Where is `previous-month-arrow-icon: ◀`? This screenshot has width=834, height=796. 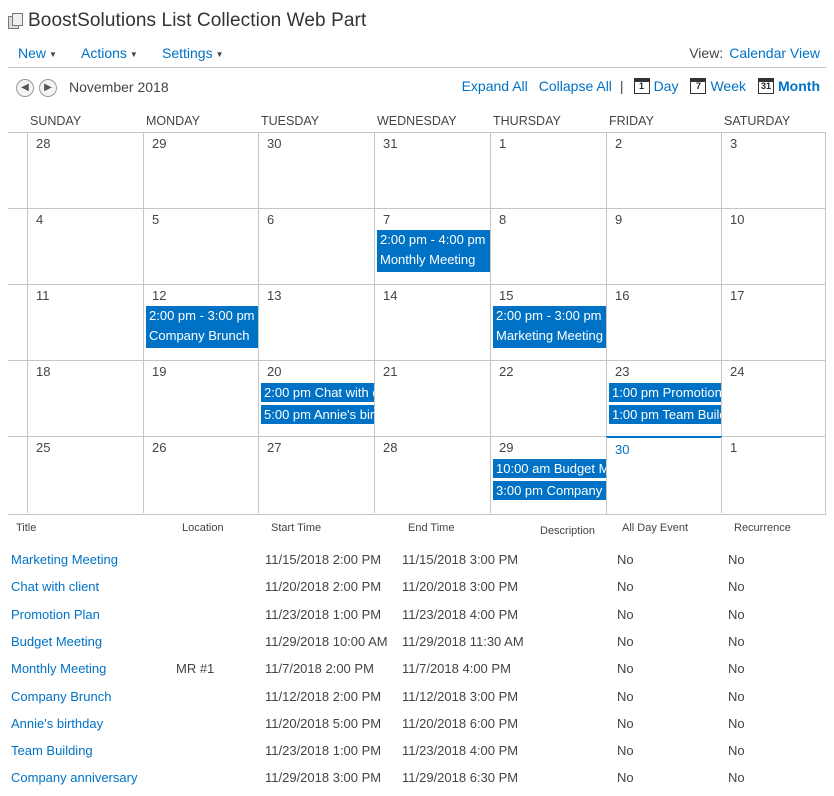 previous-month-arrow-icon: ◀ is located at coordinates (25, 88).